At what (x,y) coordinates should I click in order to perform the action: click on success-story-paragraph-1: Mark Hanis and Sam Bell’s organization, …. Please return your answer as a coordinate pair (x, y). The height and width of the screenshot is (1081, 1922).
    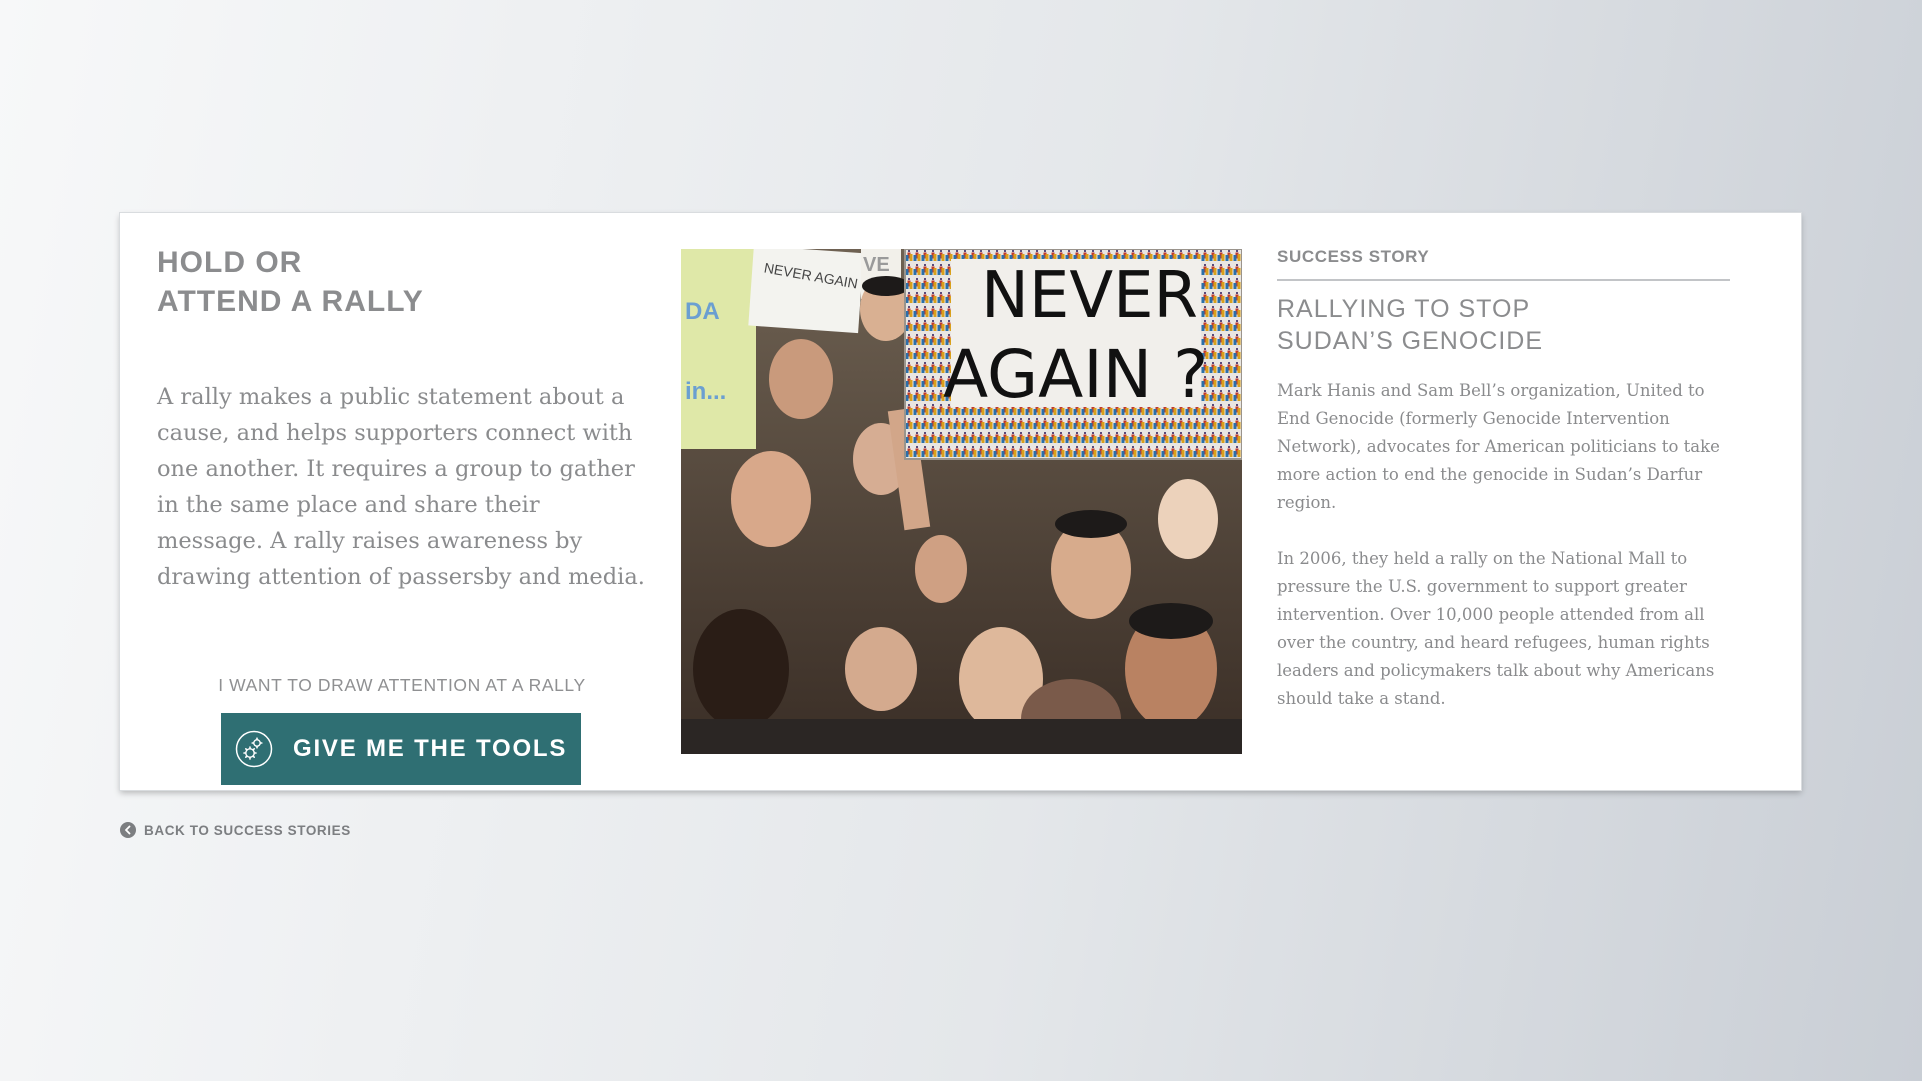
    Looking at the image, I should click on (1498, 446).